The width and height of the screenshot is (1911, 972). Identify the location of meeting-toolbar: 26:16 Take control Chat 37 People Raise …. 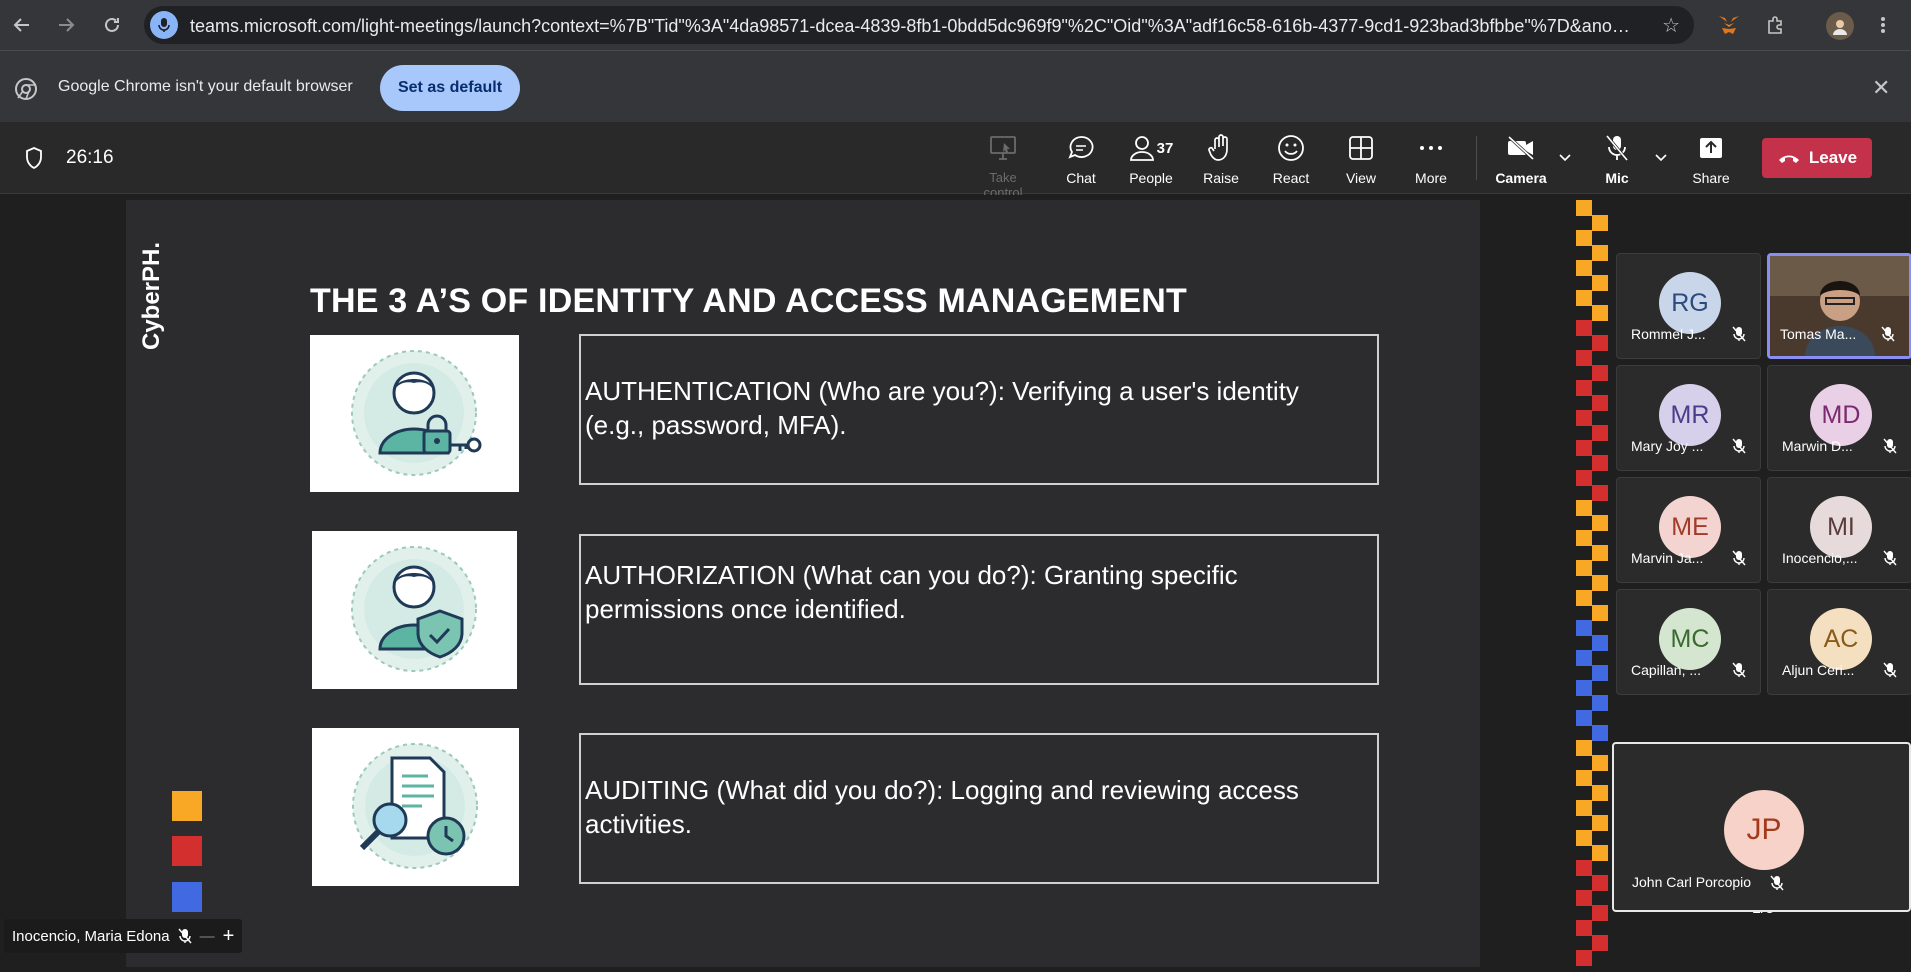
(955, 161).